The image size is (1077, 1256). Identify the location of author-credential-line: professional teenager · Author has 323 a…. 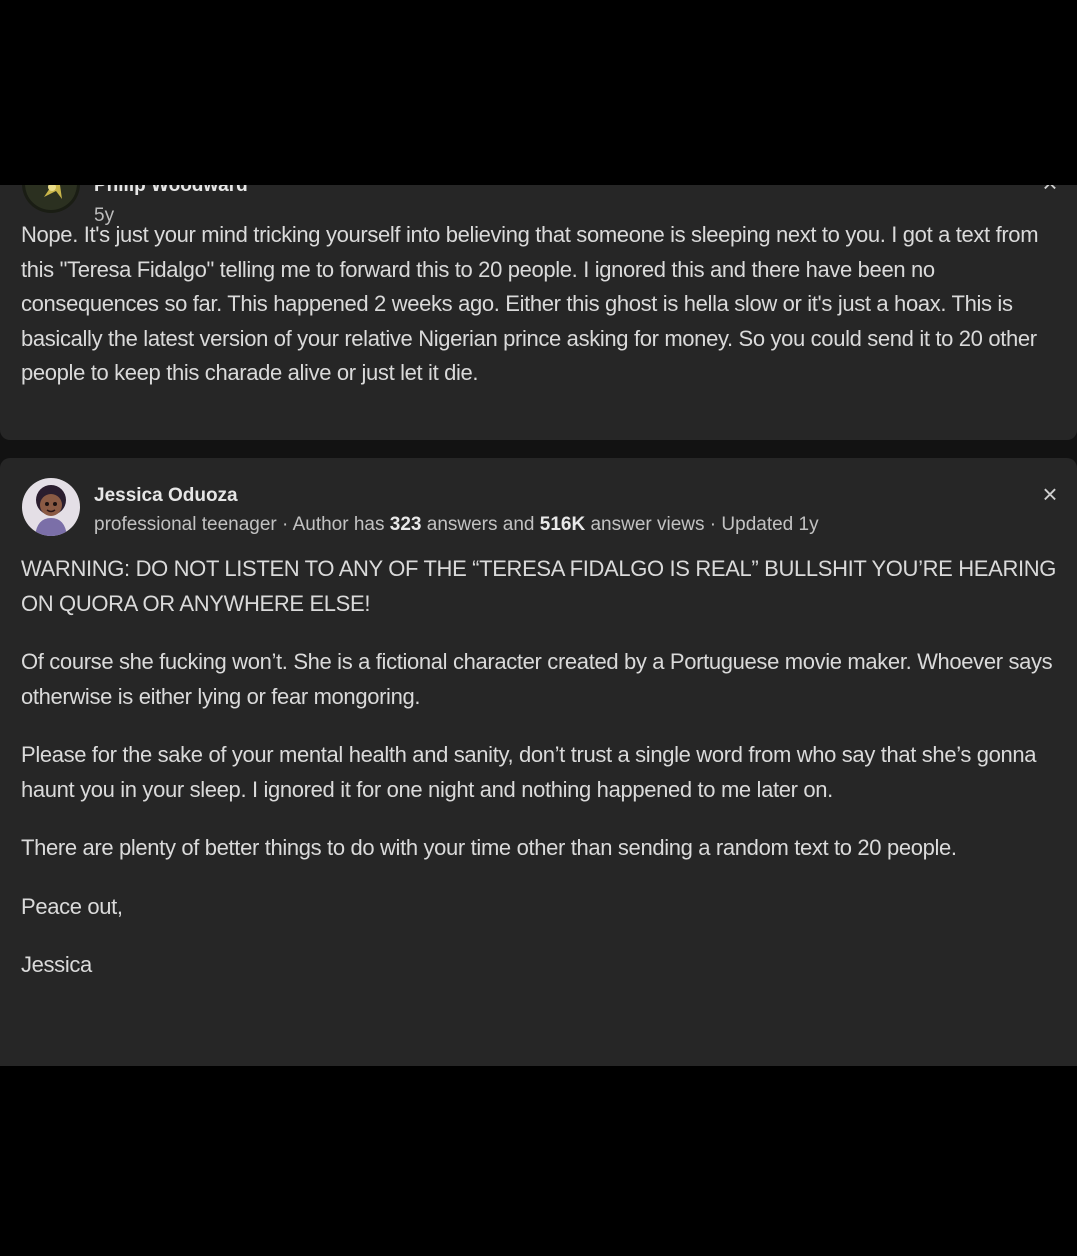
(456, 525).